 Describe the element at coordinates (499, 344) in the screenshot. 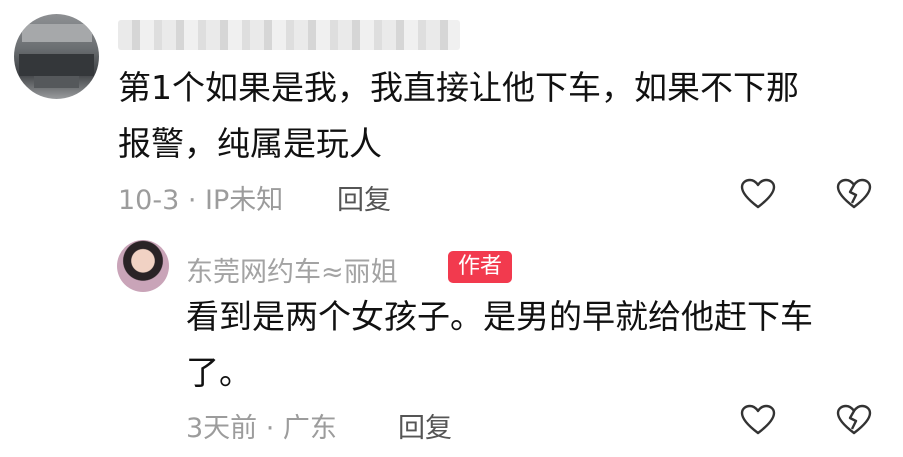

I see `reply-text: 看到是两个女孩子。是男的早就给他赶下车 了。` at that location.